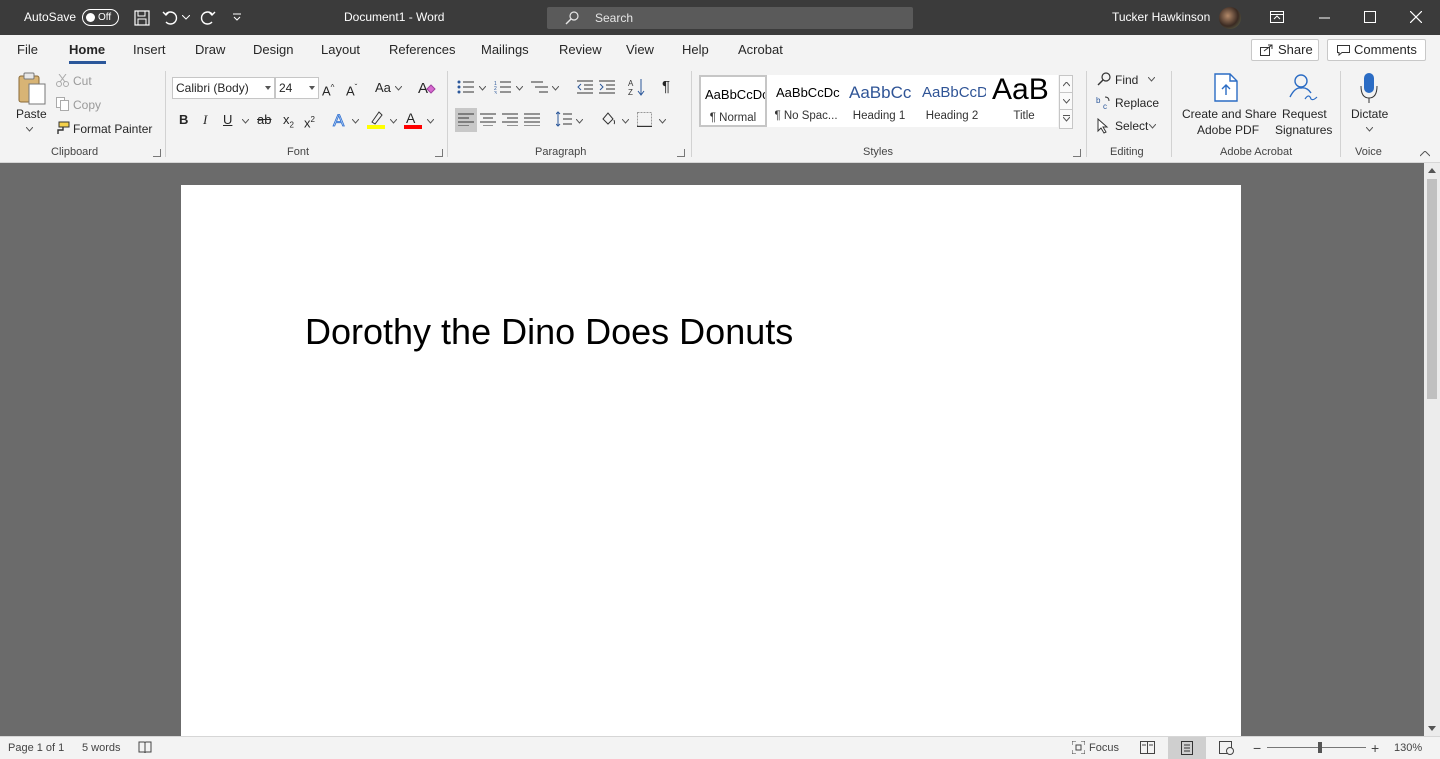 This screenshot has height=759, width=1440. Describe the element at coordinates (439, 153) in the screenshot. I see `font-dialog-launcher` at that location.